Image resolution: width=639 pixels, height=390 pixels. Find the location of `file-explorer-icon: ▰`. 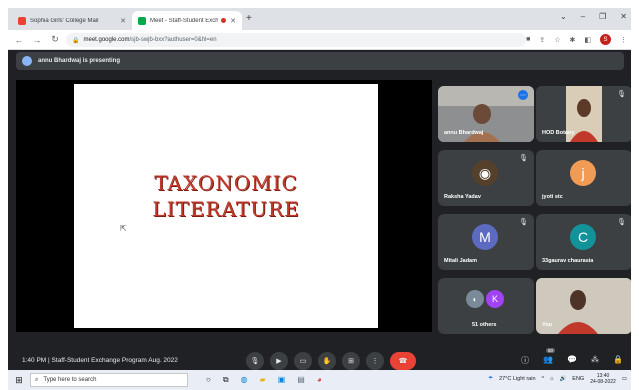

file-explorer-icon: ▰ is located at coordinates (263, 380).